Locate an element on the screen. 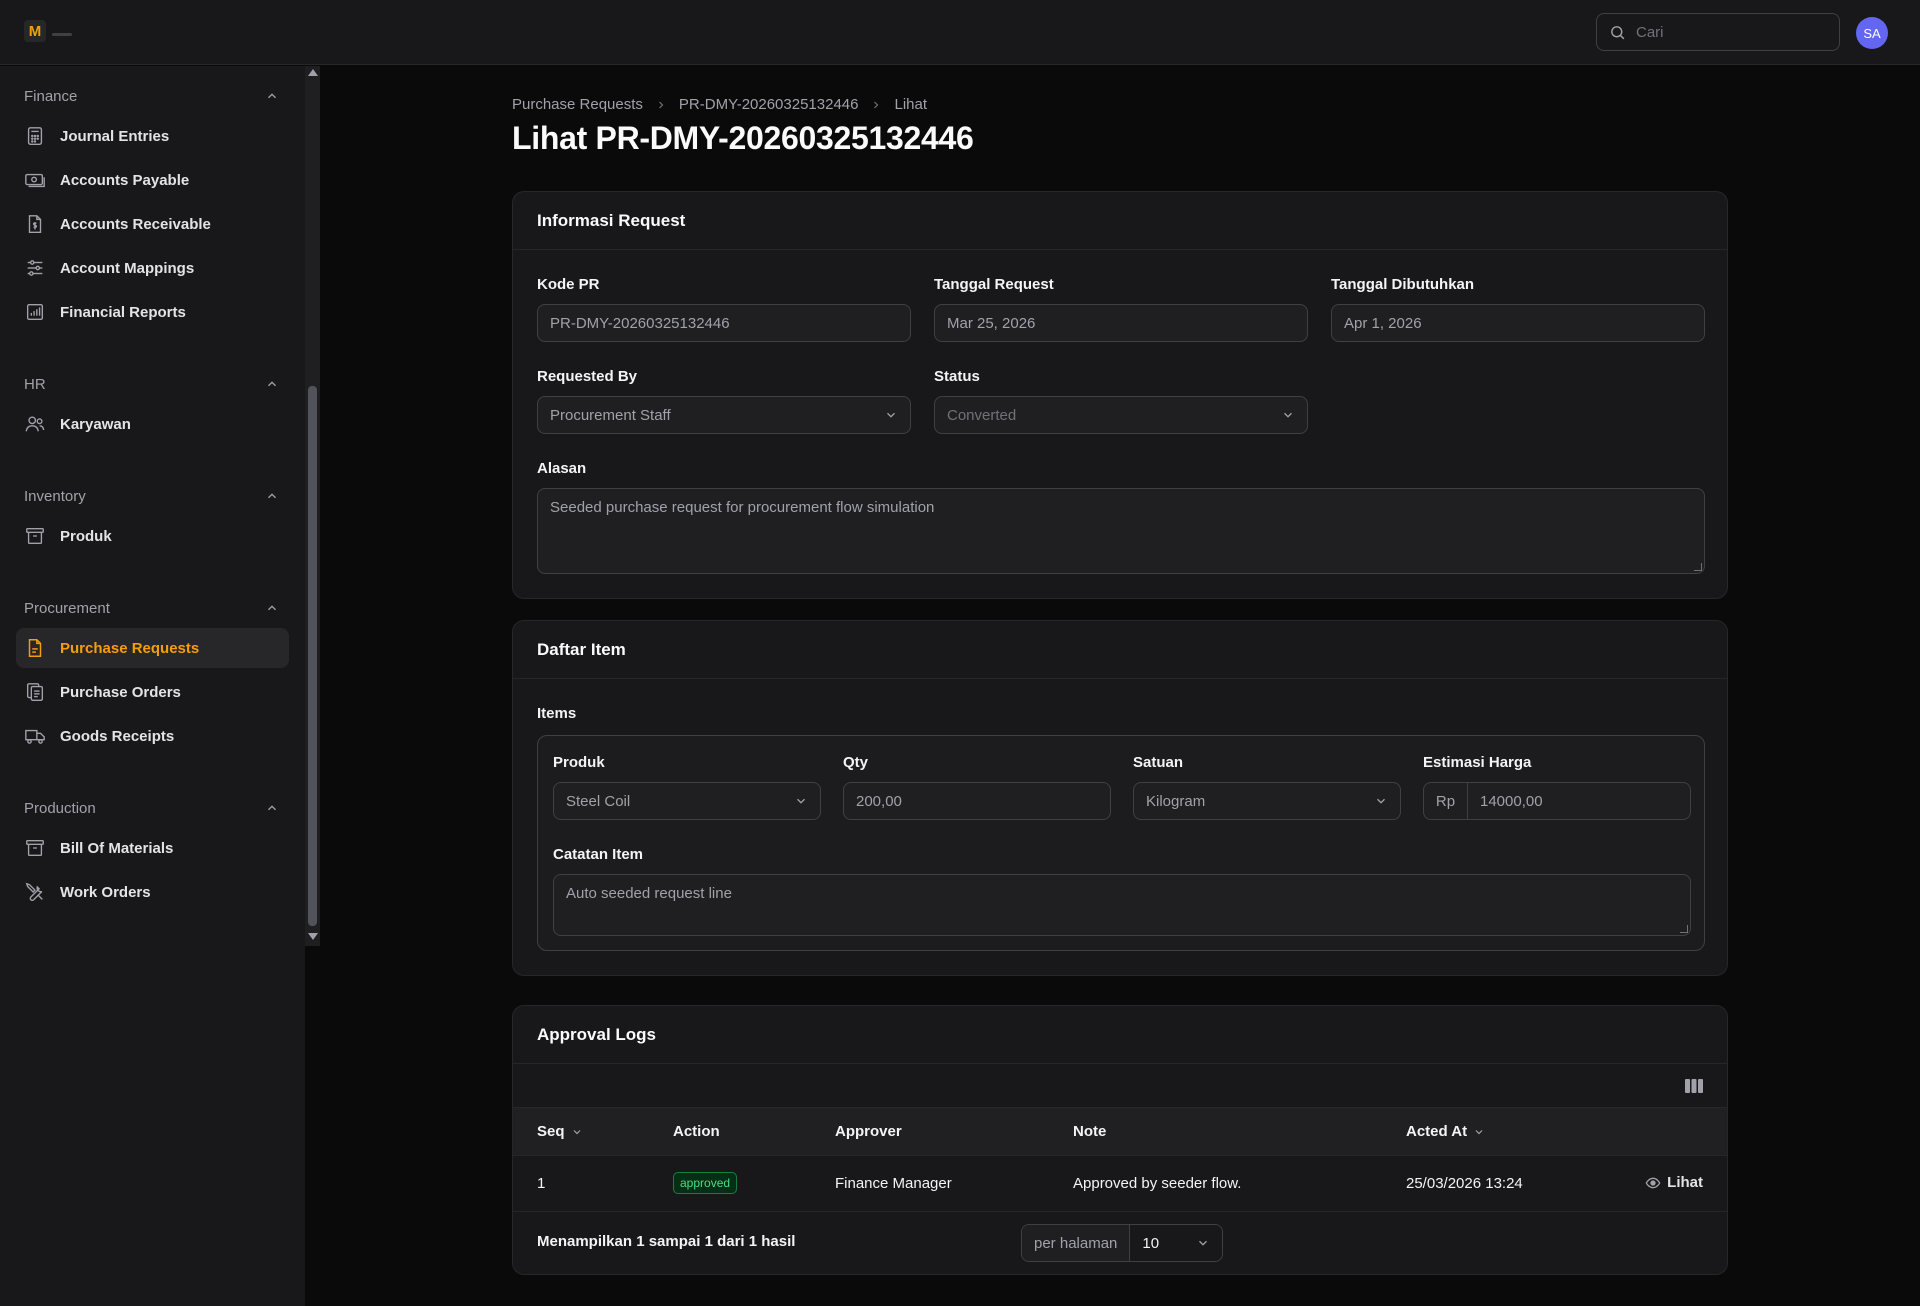 The image size is (1920, 1306). sidebar-scrollbar is located at coordinates (312, 506).